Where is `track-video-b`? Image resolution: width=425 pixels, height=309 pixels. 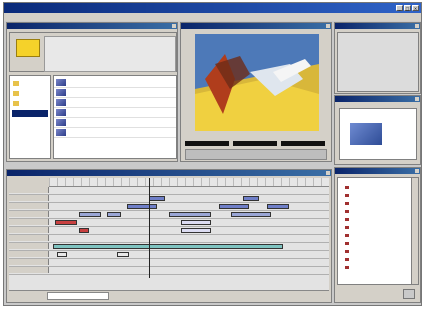 track-video-b is located at coordinates (169, 231).